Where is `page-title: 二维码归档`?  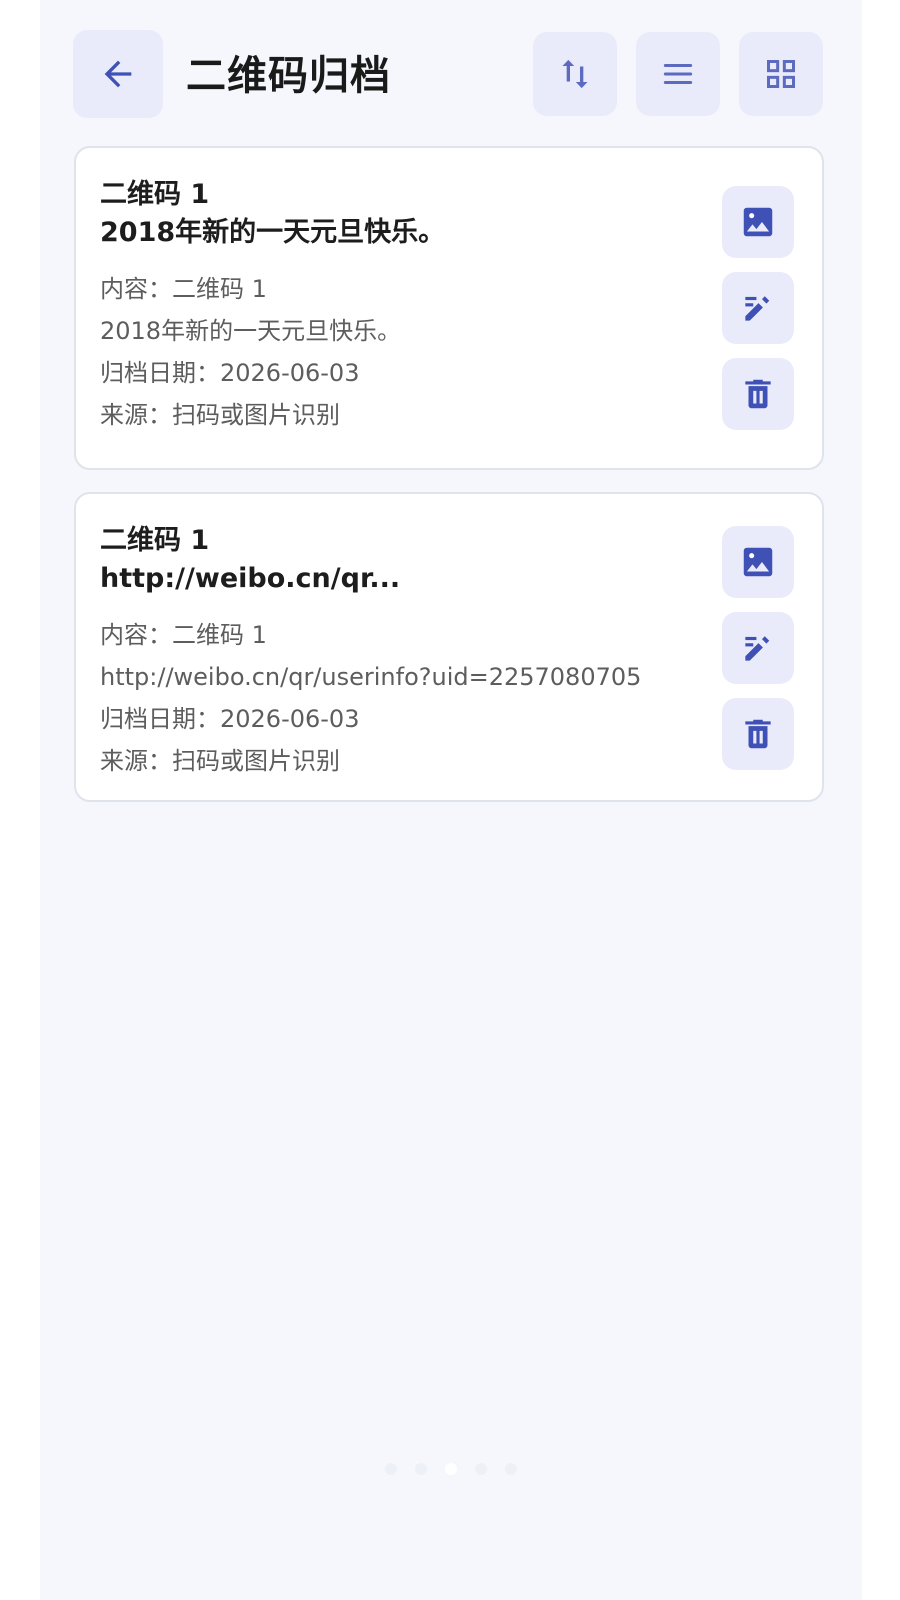 page-title: 二维码归档 is located at coordinates (288, 76).